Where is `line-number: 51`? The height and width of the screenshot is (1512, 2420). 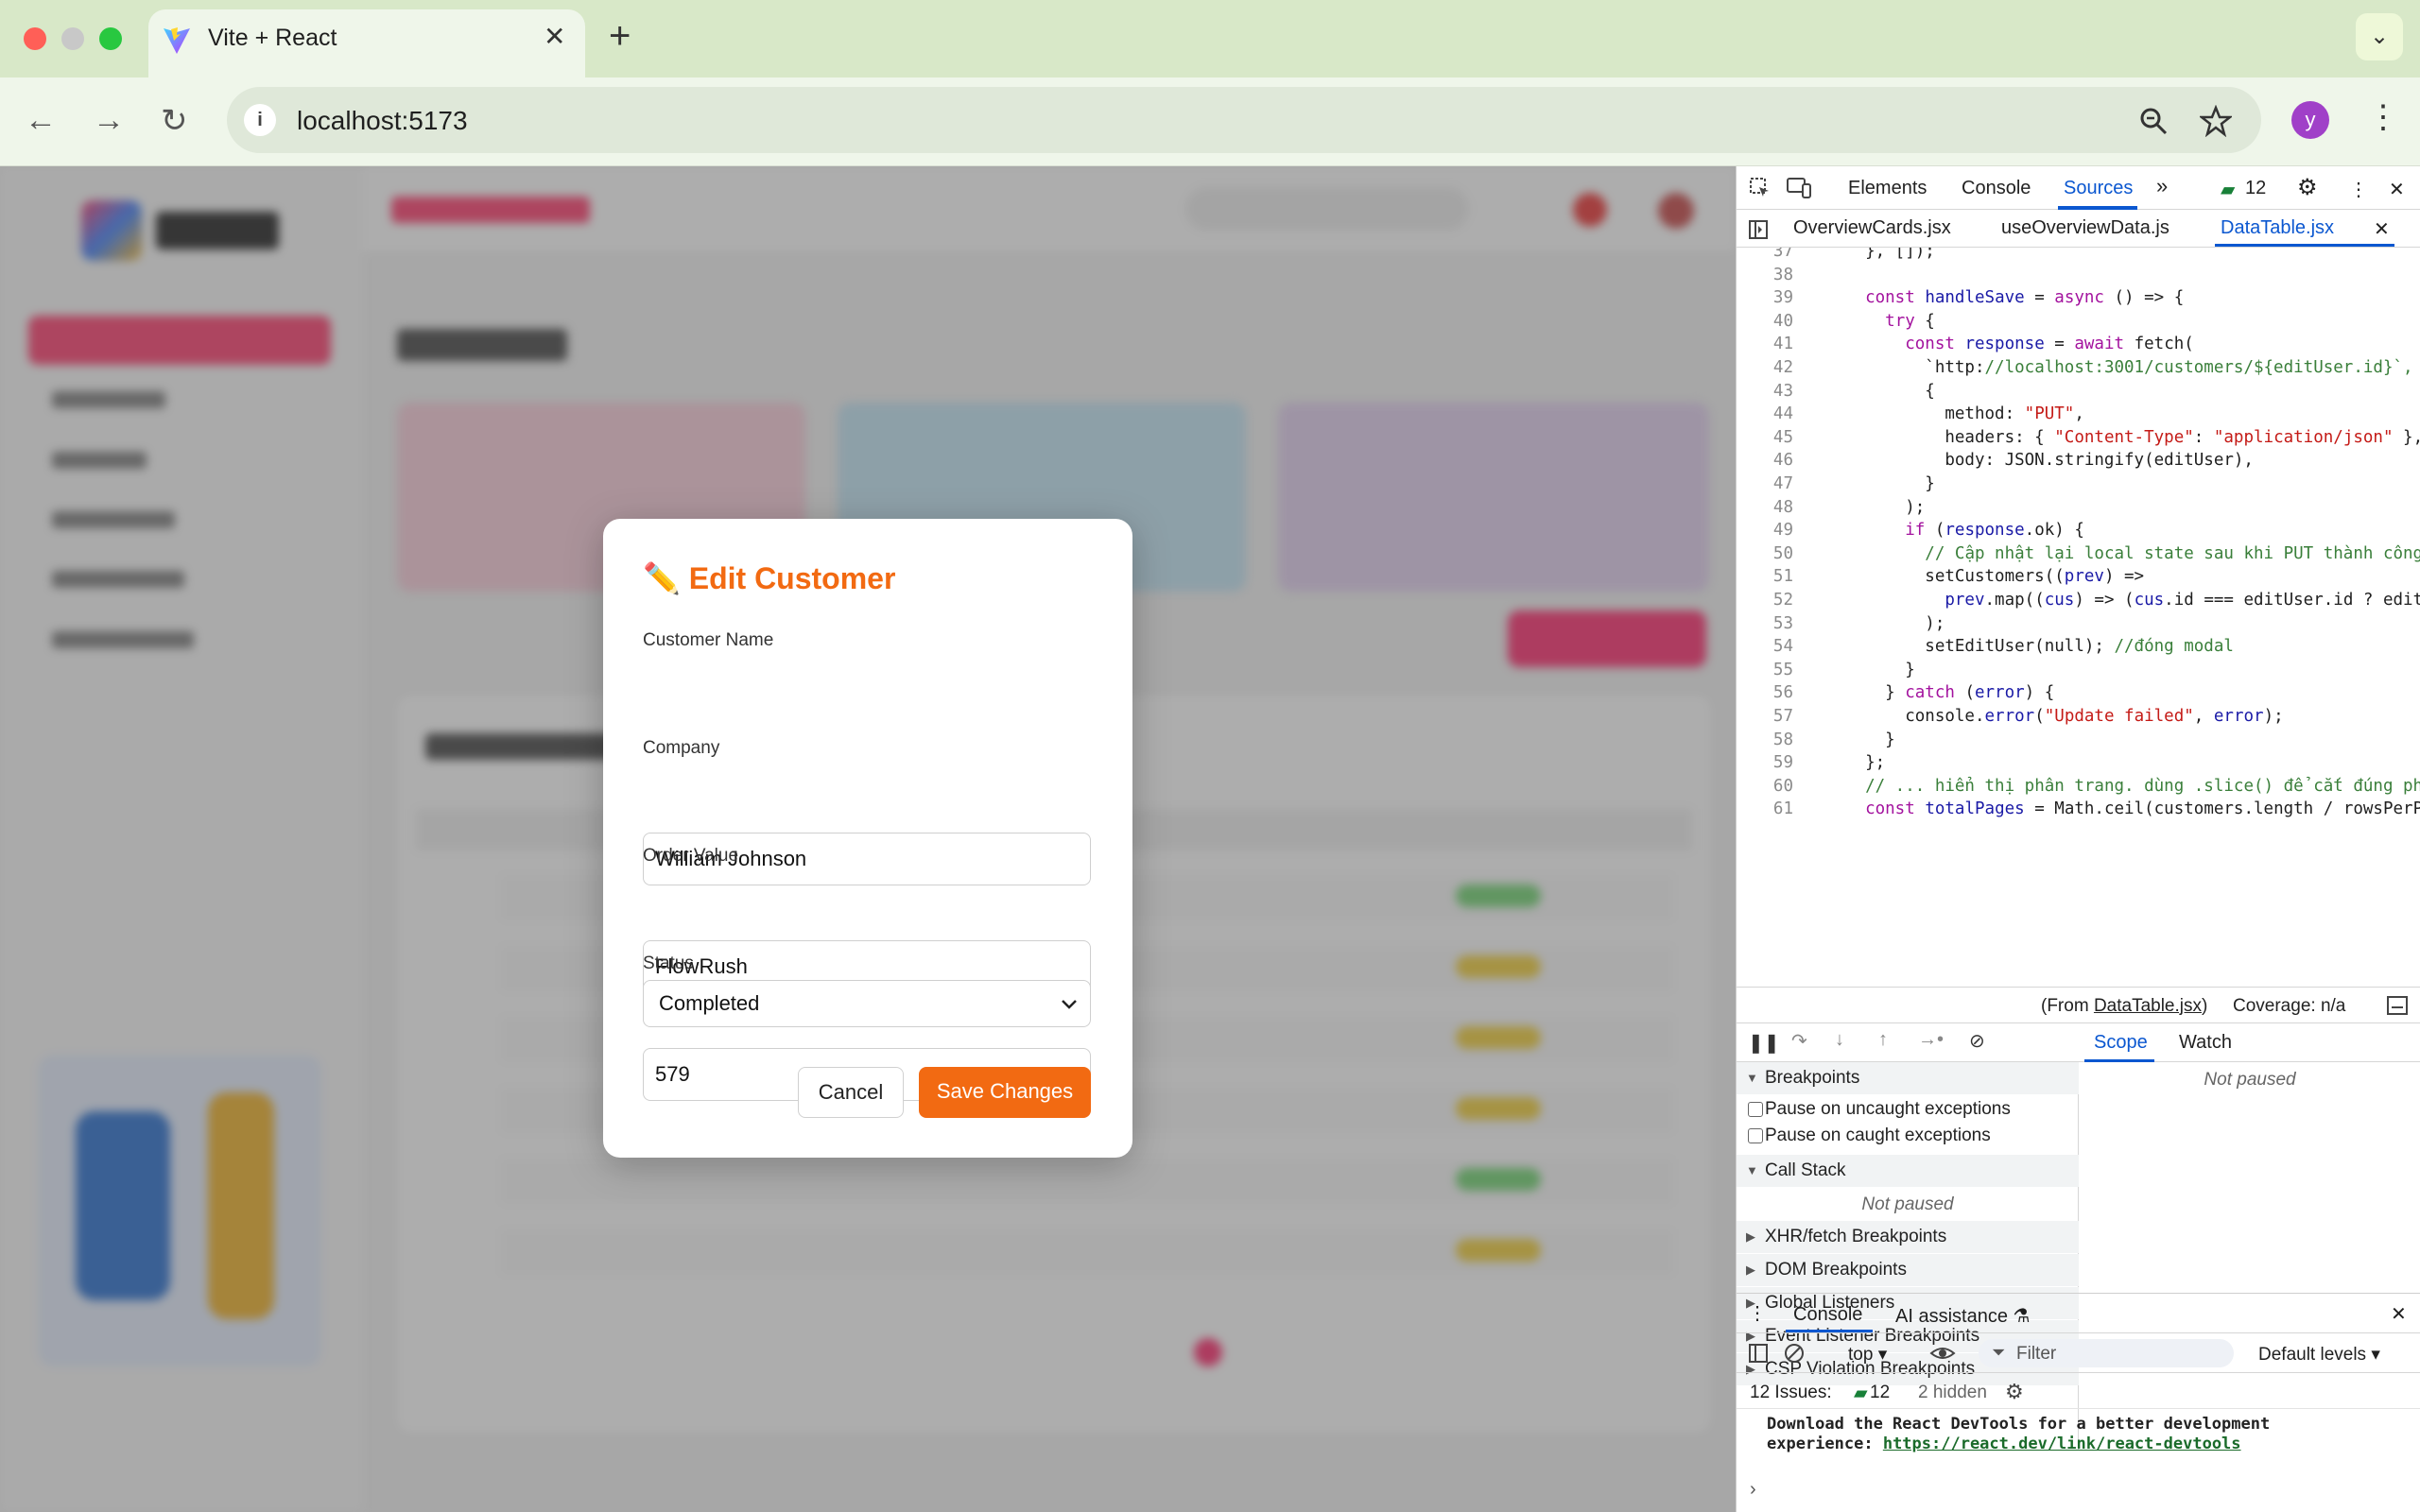
line-number: 51 is located at coordinates (1765, 577).